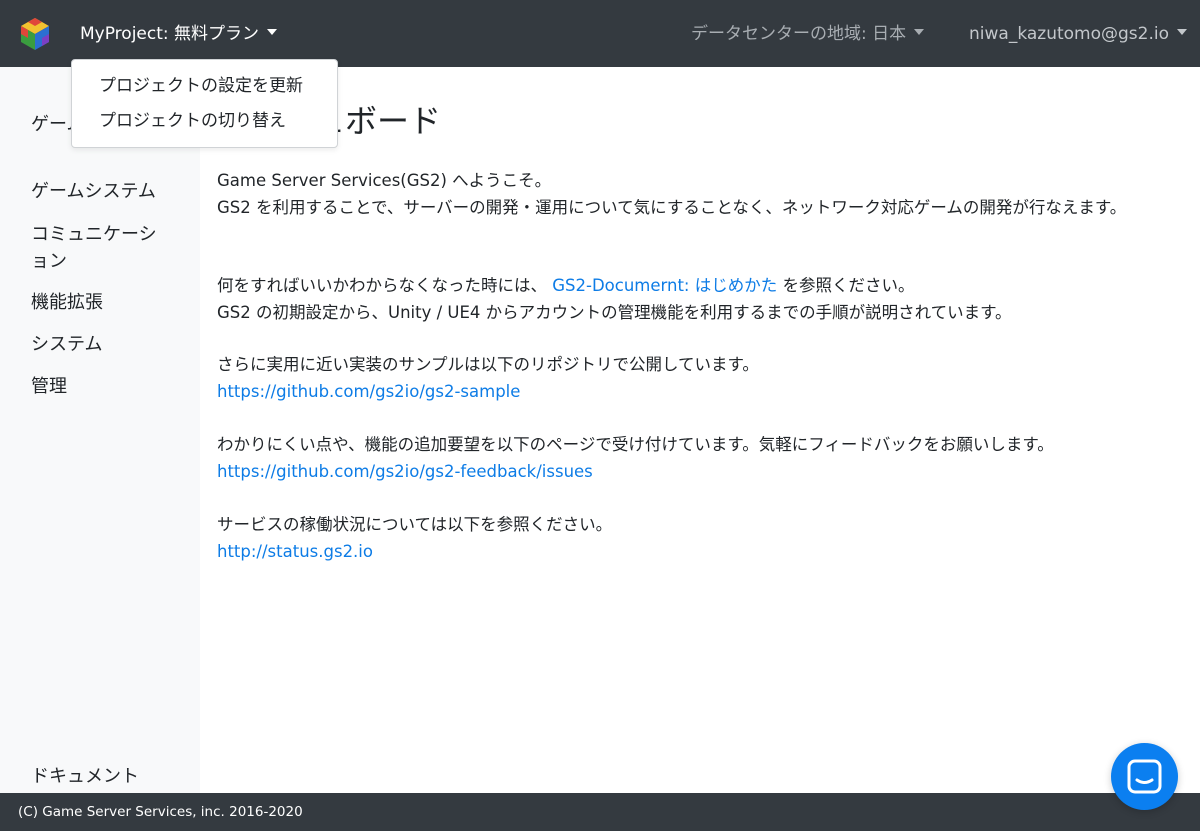 This screenshot has width=1200, height=831. Describe the element at coordinates (101, 302) in the screenshot. I see `sidebar-item-extension: 機能拡張` at that location.